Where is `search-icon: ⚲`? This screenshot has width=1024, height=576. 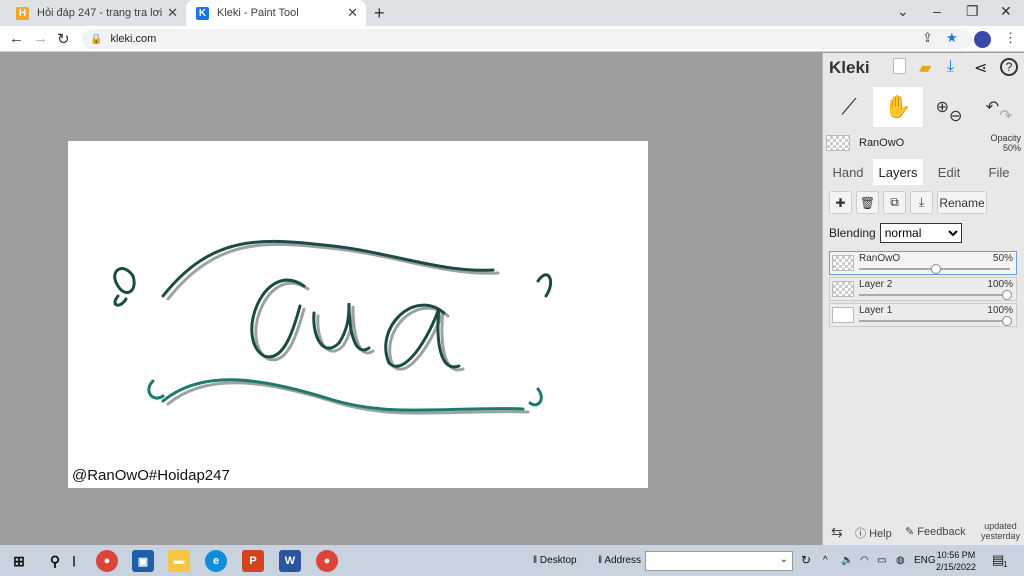
search-icon: ⚲ is located at coordinates (55, 561).